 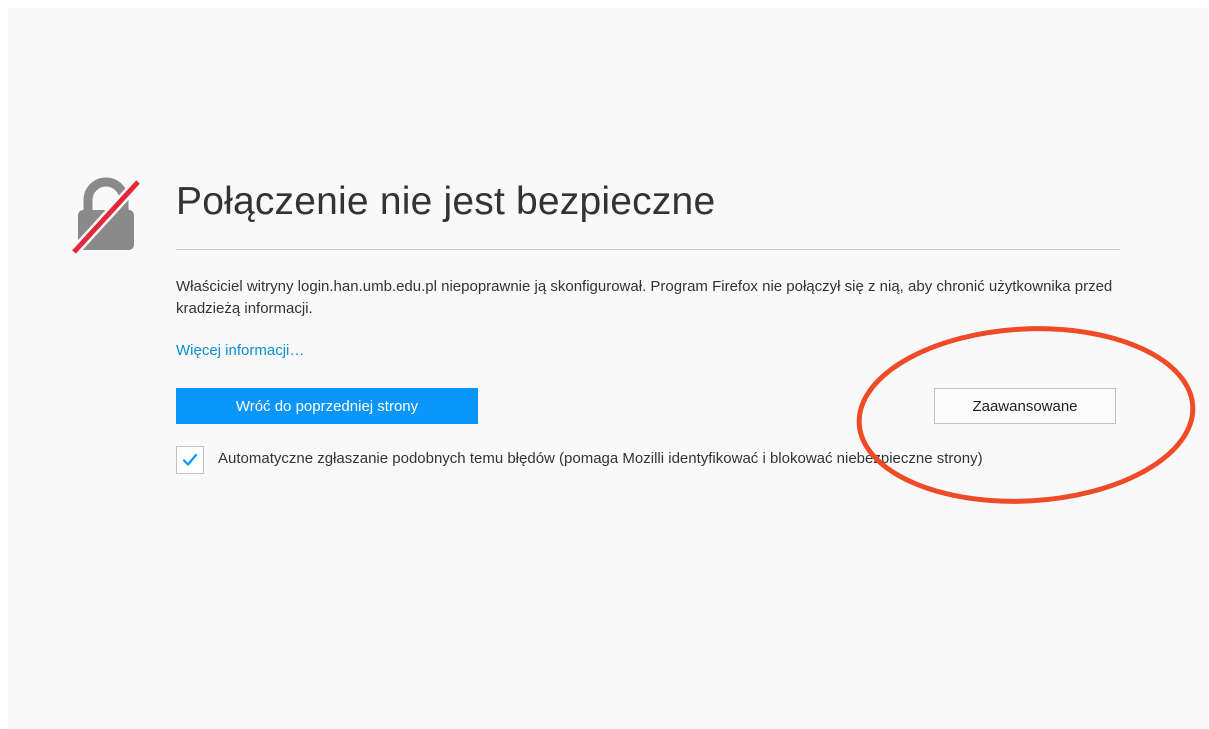 I want to click on page-title: Połączenie nie jest bezpieczne, so click(x=446, y=201).